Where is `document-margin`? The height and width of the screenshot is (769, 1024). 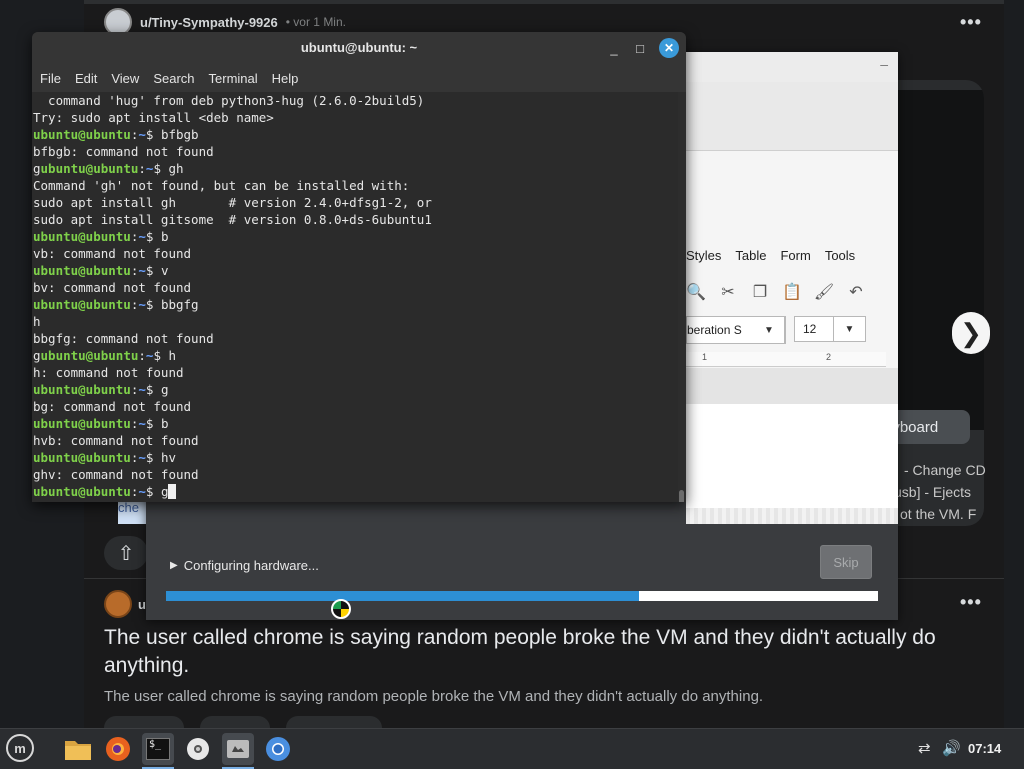 document-margin is located at coordinates (792, 386).